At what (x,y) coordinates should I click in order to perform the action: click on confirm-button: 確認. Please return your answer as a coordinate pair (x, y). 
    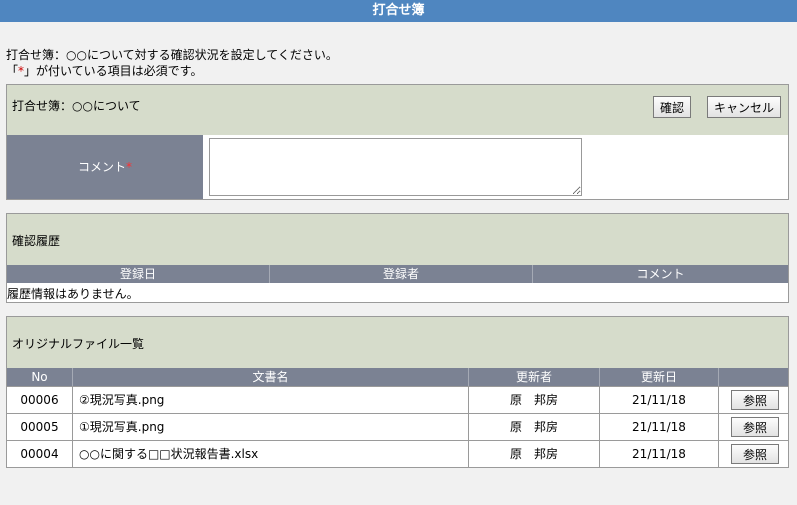
    Looking at the image, I should click on (672, 107).